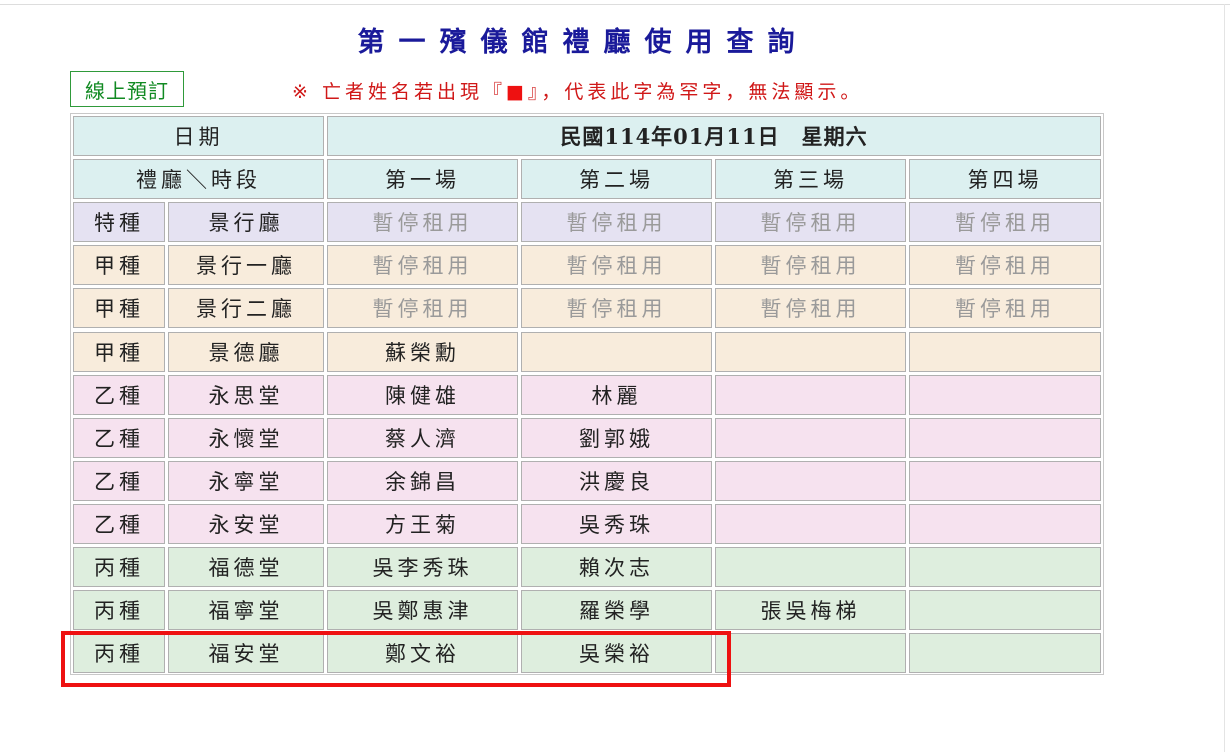 This screenshot has width=1230, height=752. What do you see at coordinates (246, 523) in the screenshot?
I see `hall-name: 永安堂` at bounding box center [246, 523].